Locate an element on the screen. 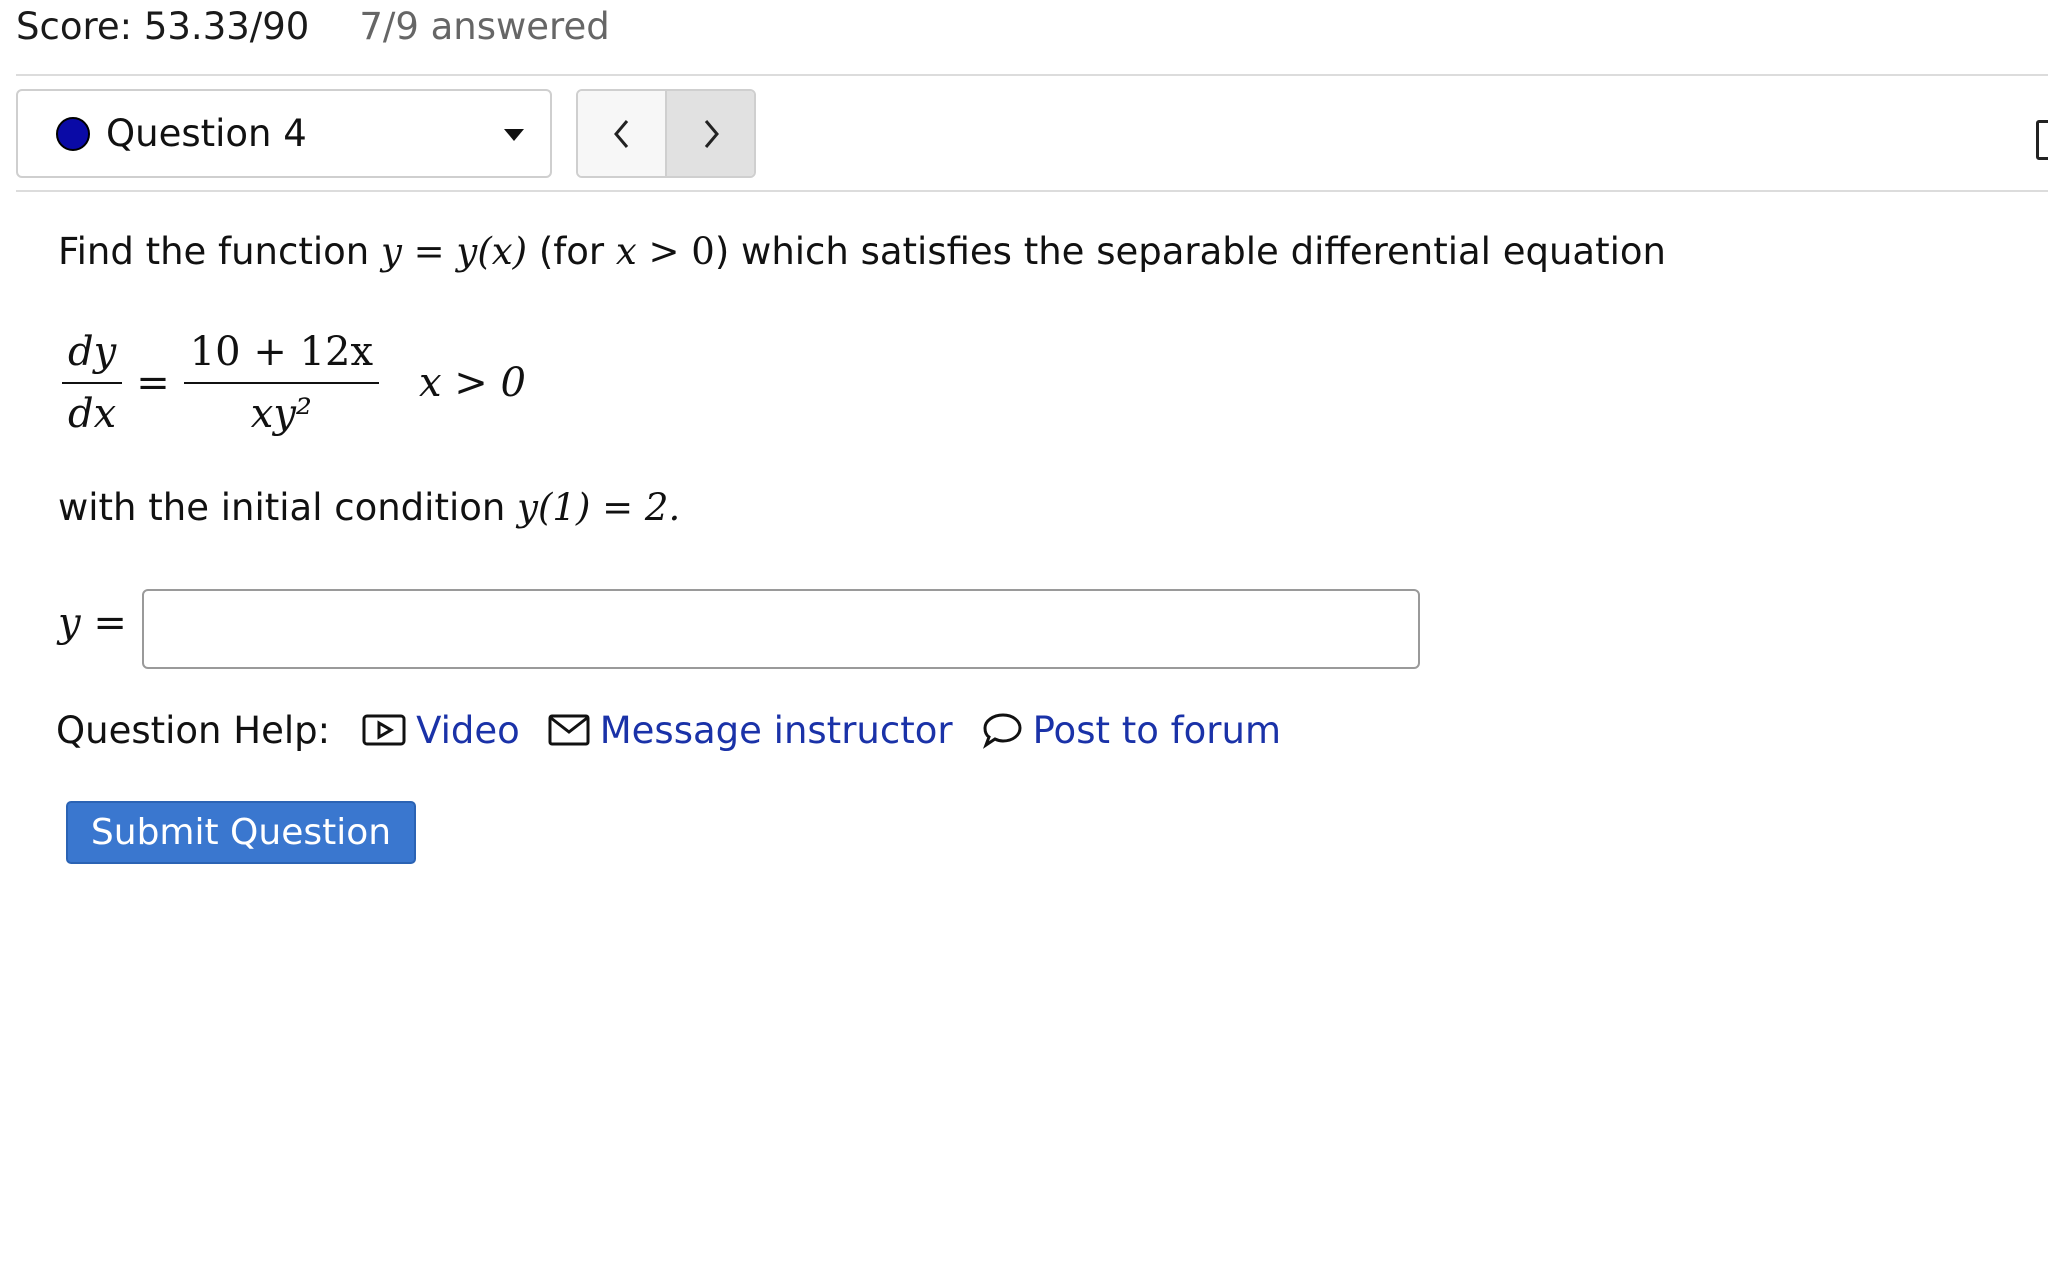 This screenshot has width=2048, height=1280. question-select-label: Question 4 is located at coordinates (206, 133).